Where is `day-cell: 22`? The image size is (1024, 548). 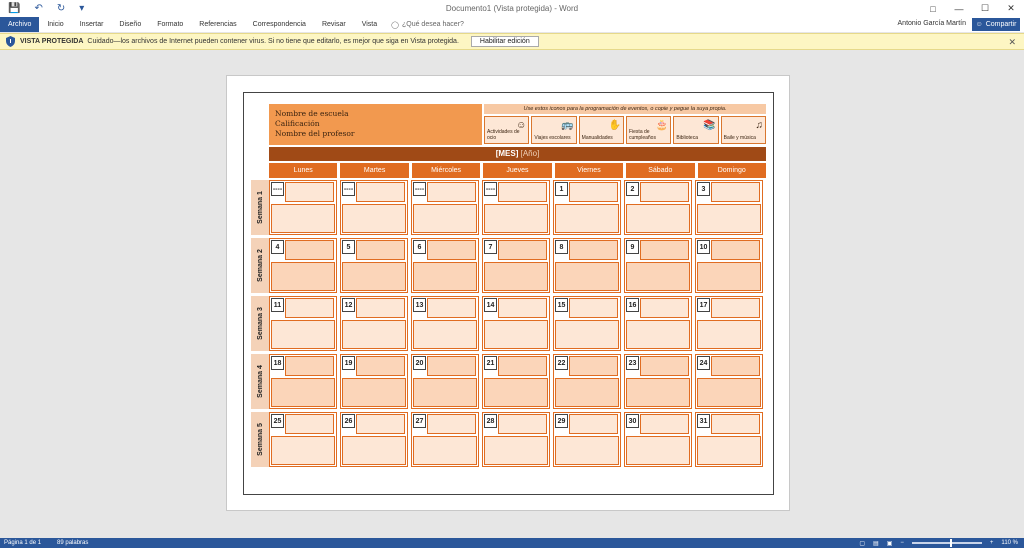
day-cell: 22 is located at coordinates (587, 381).